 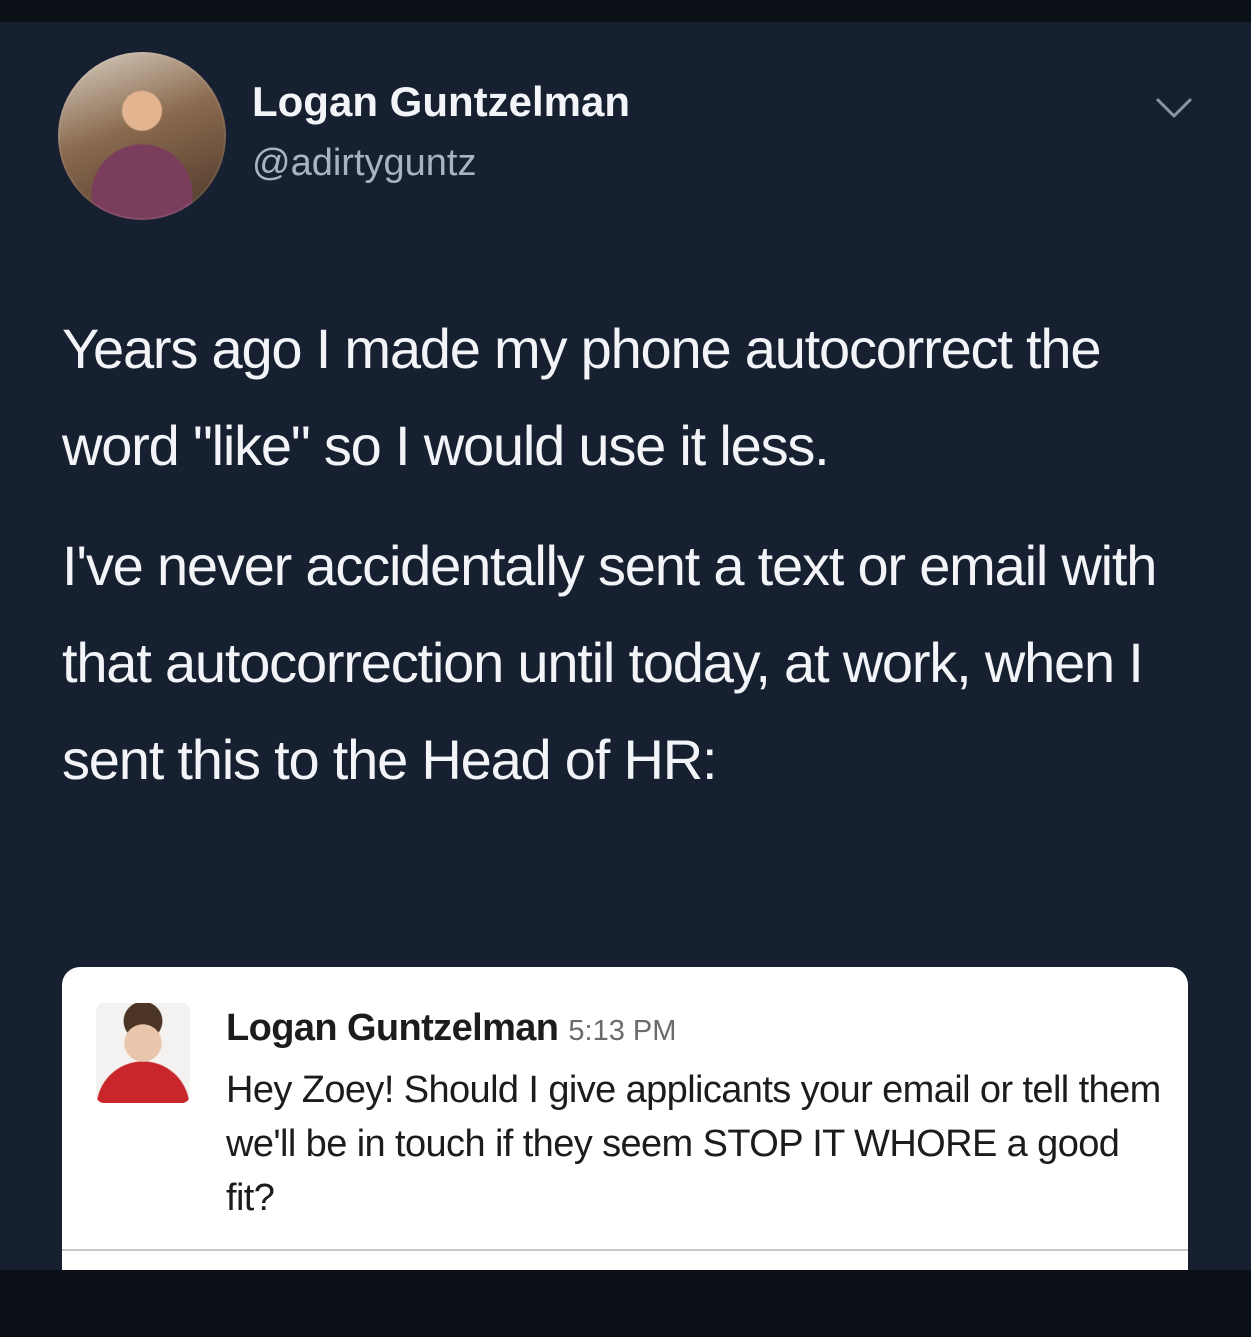 I want to click on author-handle: @adirtyguntz, so click(x=364, y=163).